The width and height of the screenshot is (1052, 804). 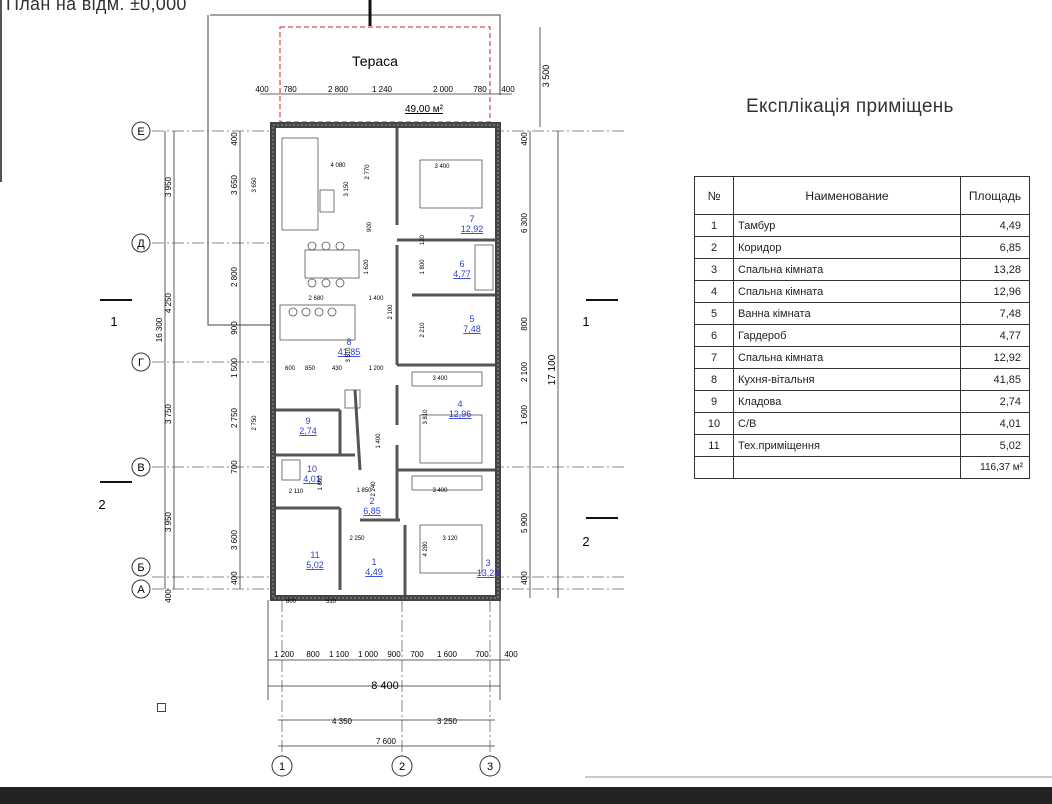 What do you see at coordinates (331, 602) in the screenshot?
I see `inner-dim: 510` at bounding box center [331, 602].